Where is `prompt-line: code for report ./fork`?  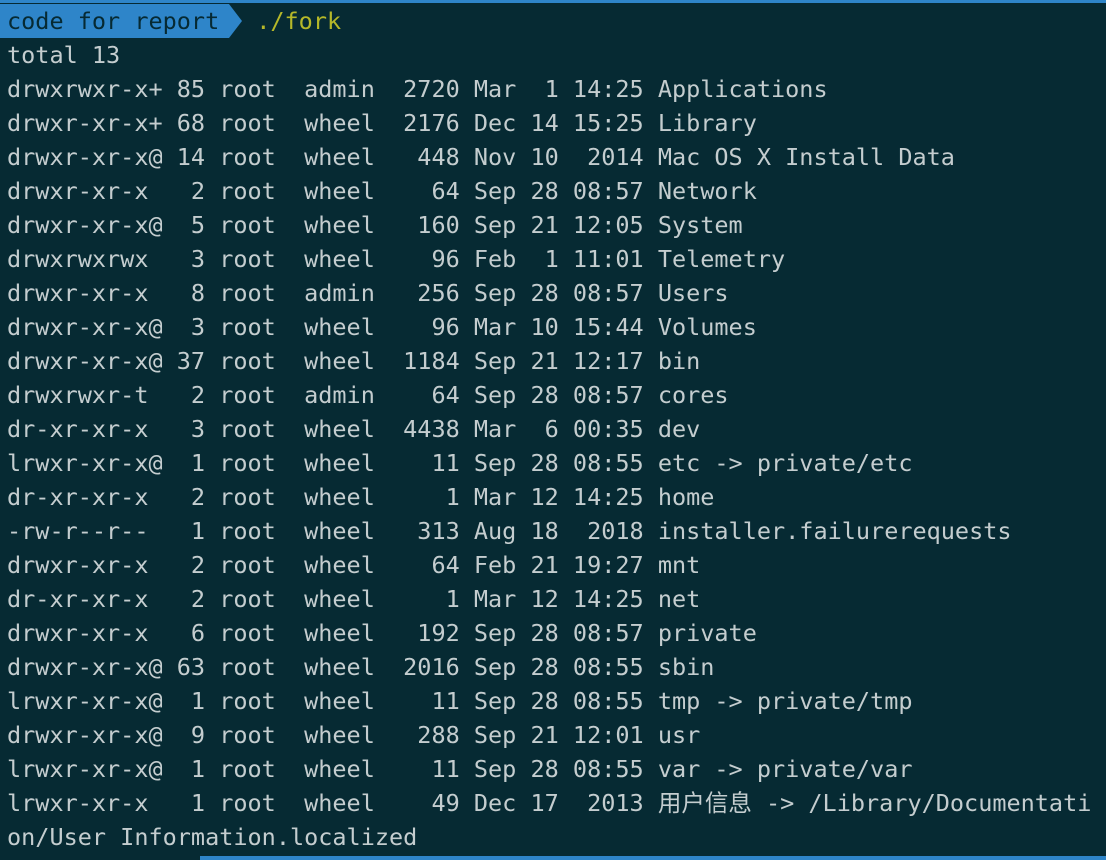 prompt-line: code for report ./fork is located at coordinates (170, 21).